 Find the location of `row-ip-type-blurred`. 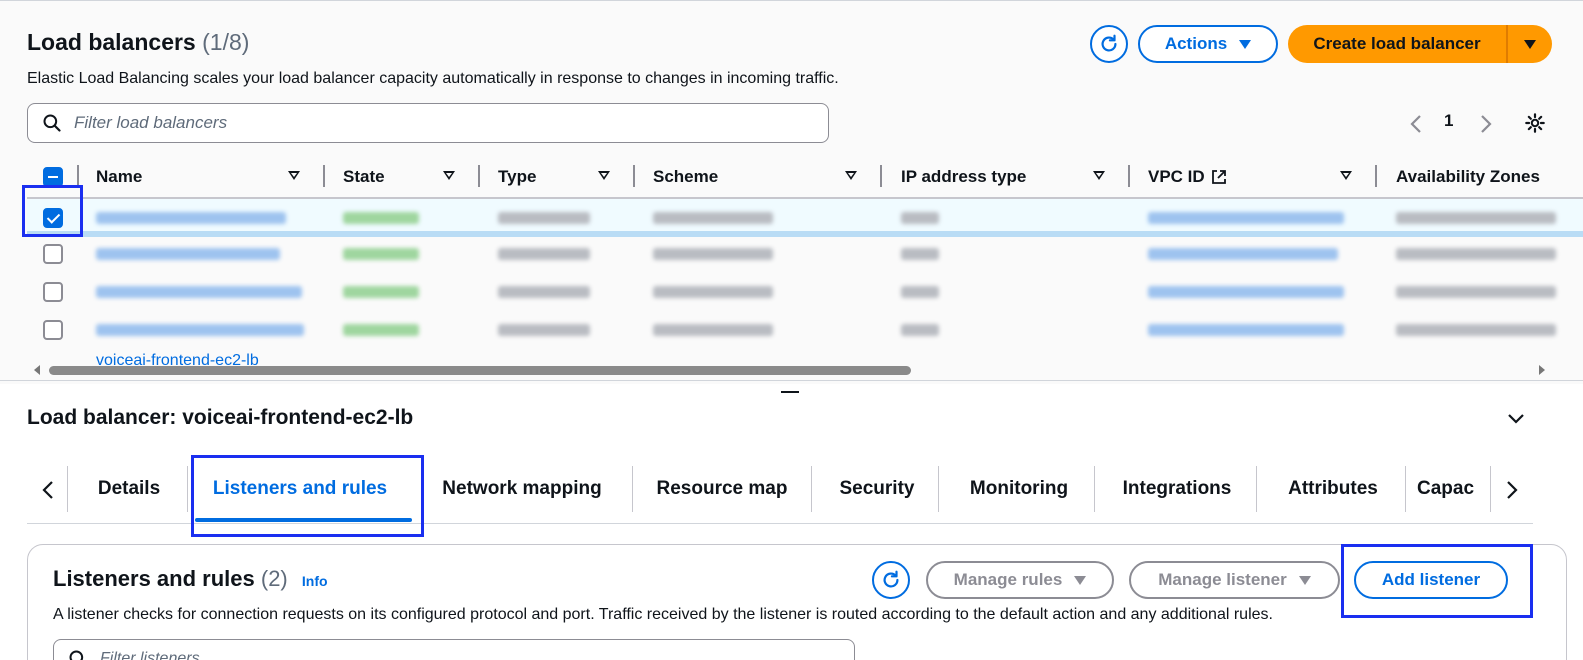

row-ip-type-blurred is located at coordinates (920, 292).